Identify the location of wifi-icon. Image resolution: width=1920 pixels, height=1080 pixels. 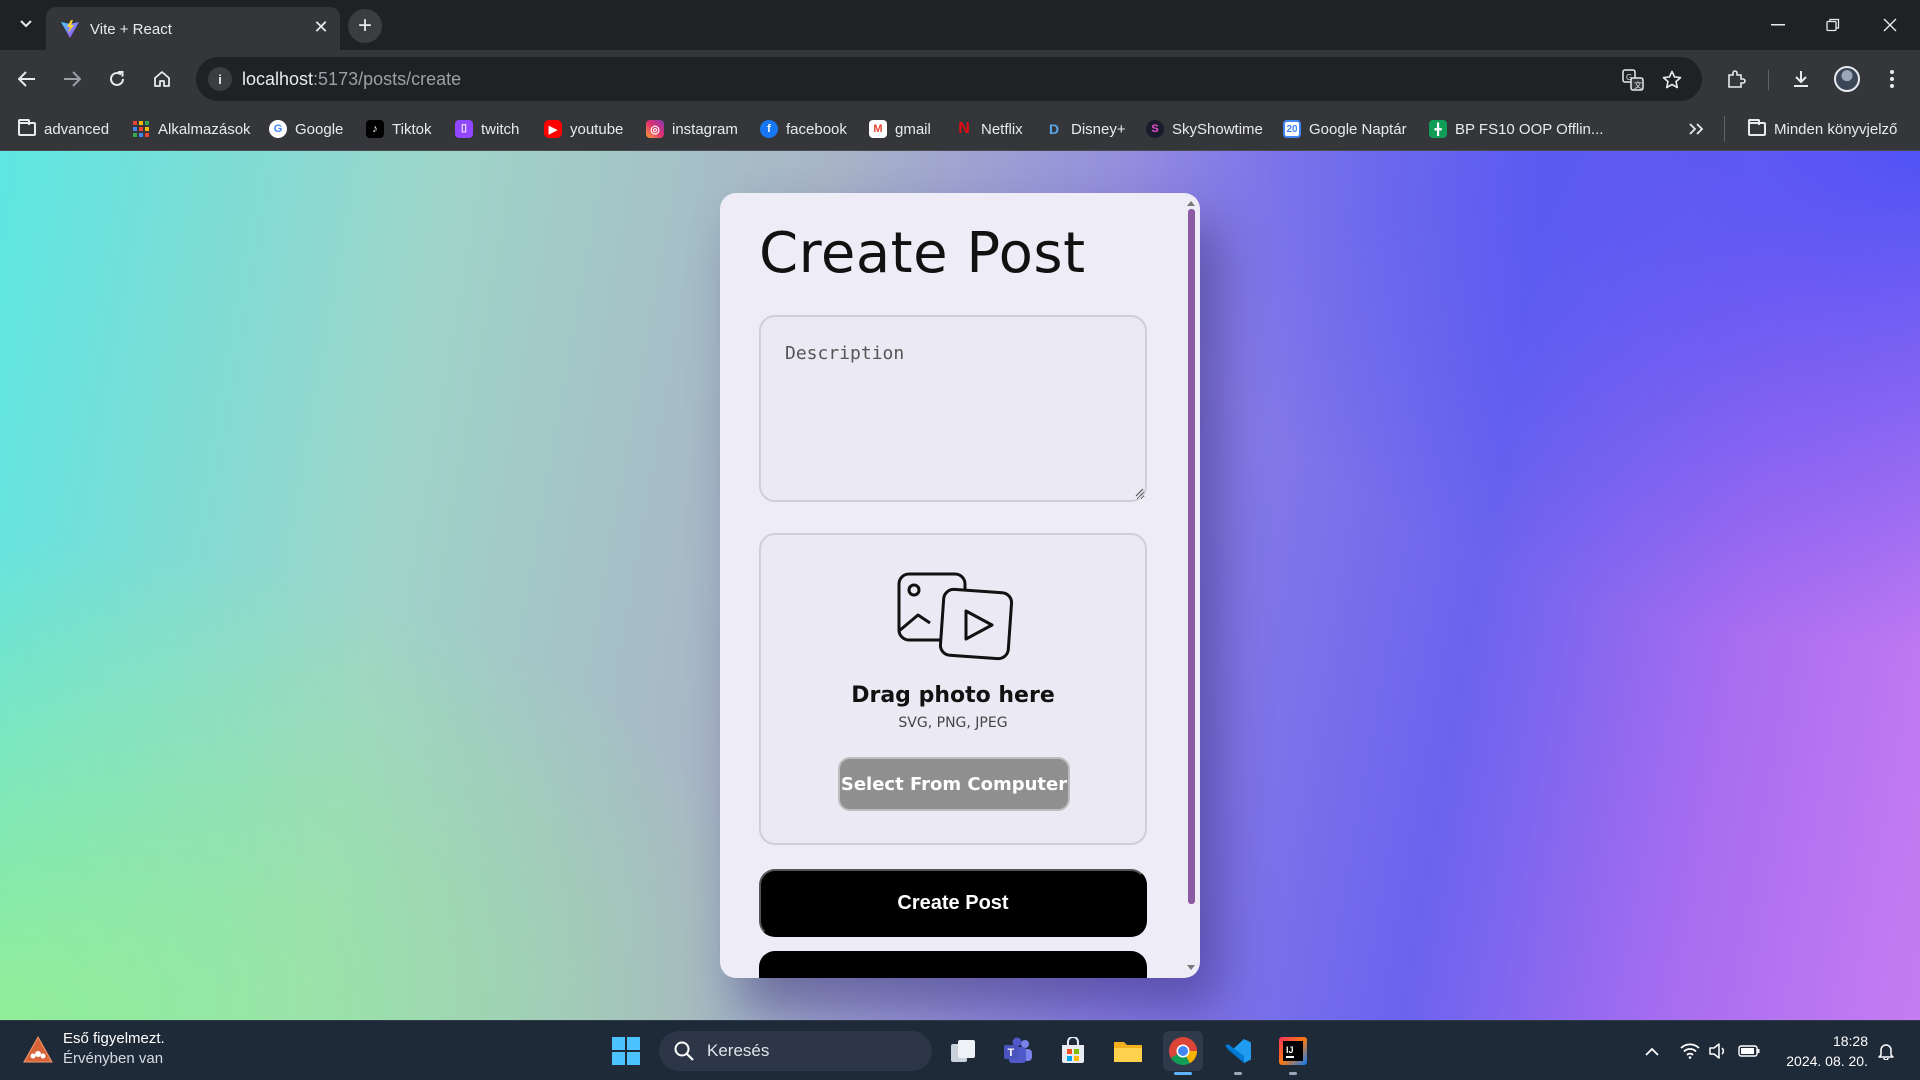
(1690, 1051).